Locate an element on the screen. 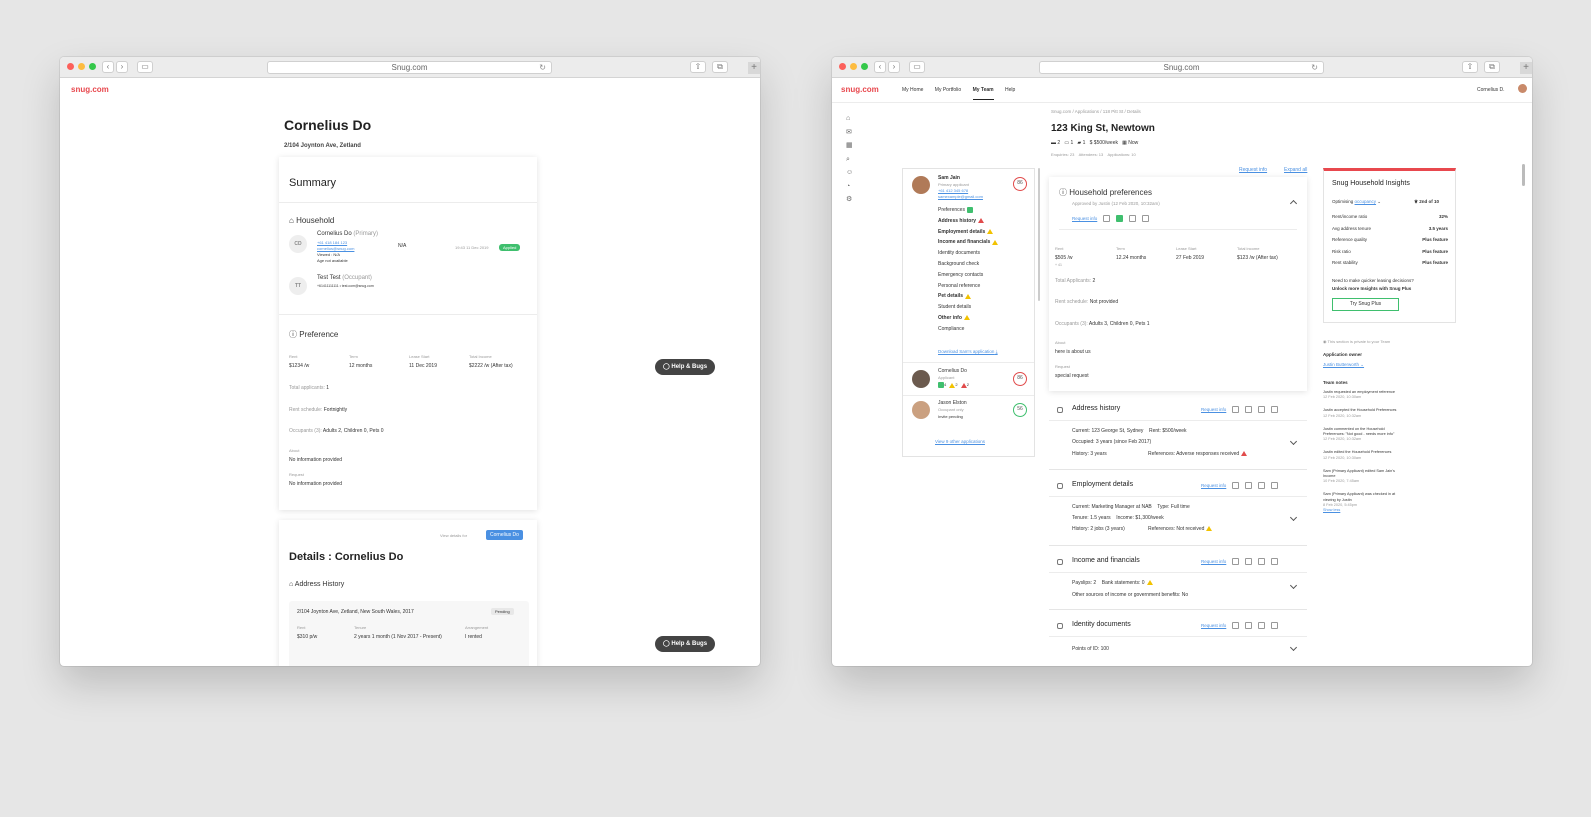  collapse-icon is located at coordinates (1293, 203).